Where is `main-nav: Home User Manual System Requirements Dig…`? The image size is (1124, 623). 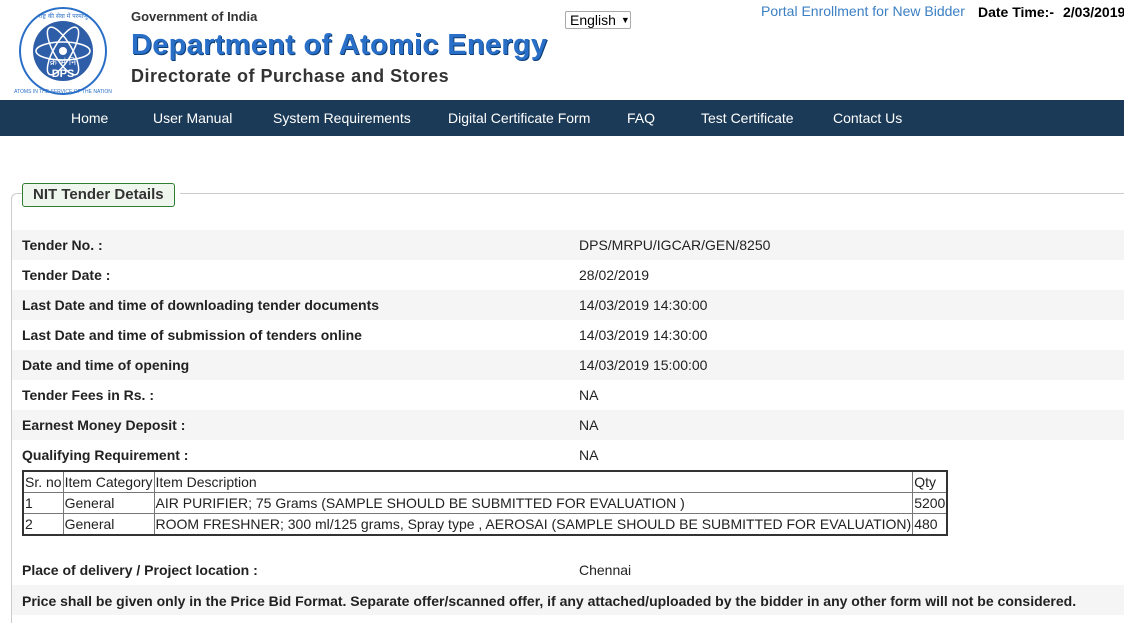 main-nav: Home User Manual System Requirements Dig… is located at coordinates (562, 118).